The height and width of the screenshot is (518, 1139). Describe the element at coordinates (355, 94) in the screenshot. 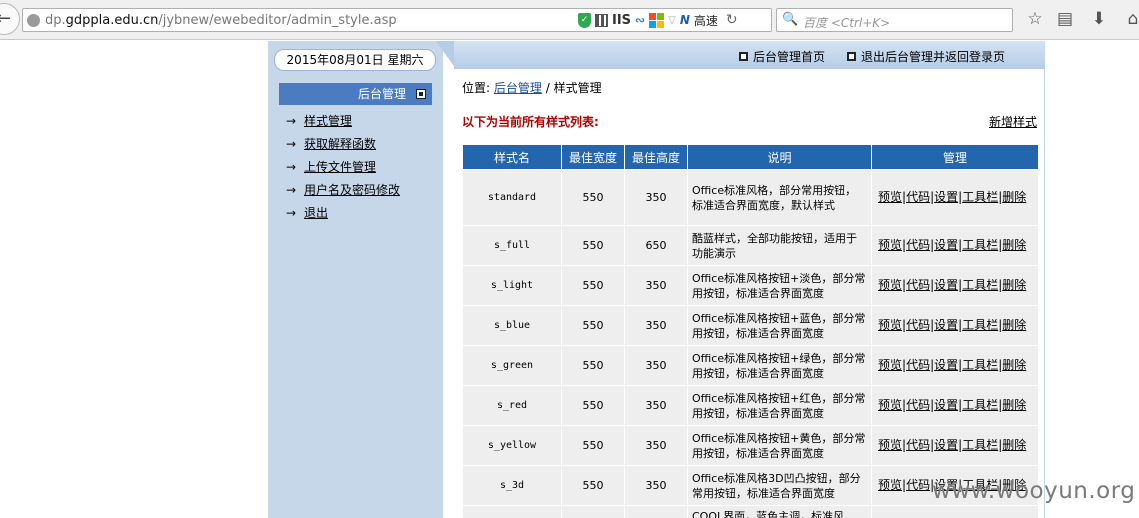

I see `sidebar-title: 后台管理` at that location.